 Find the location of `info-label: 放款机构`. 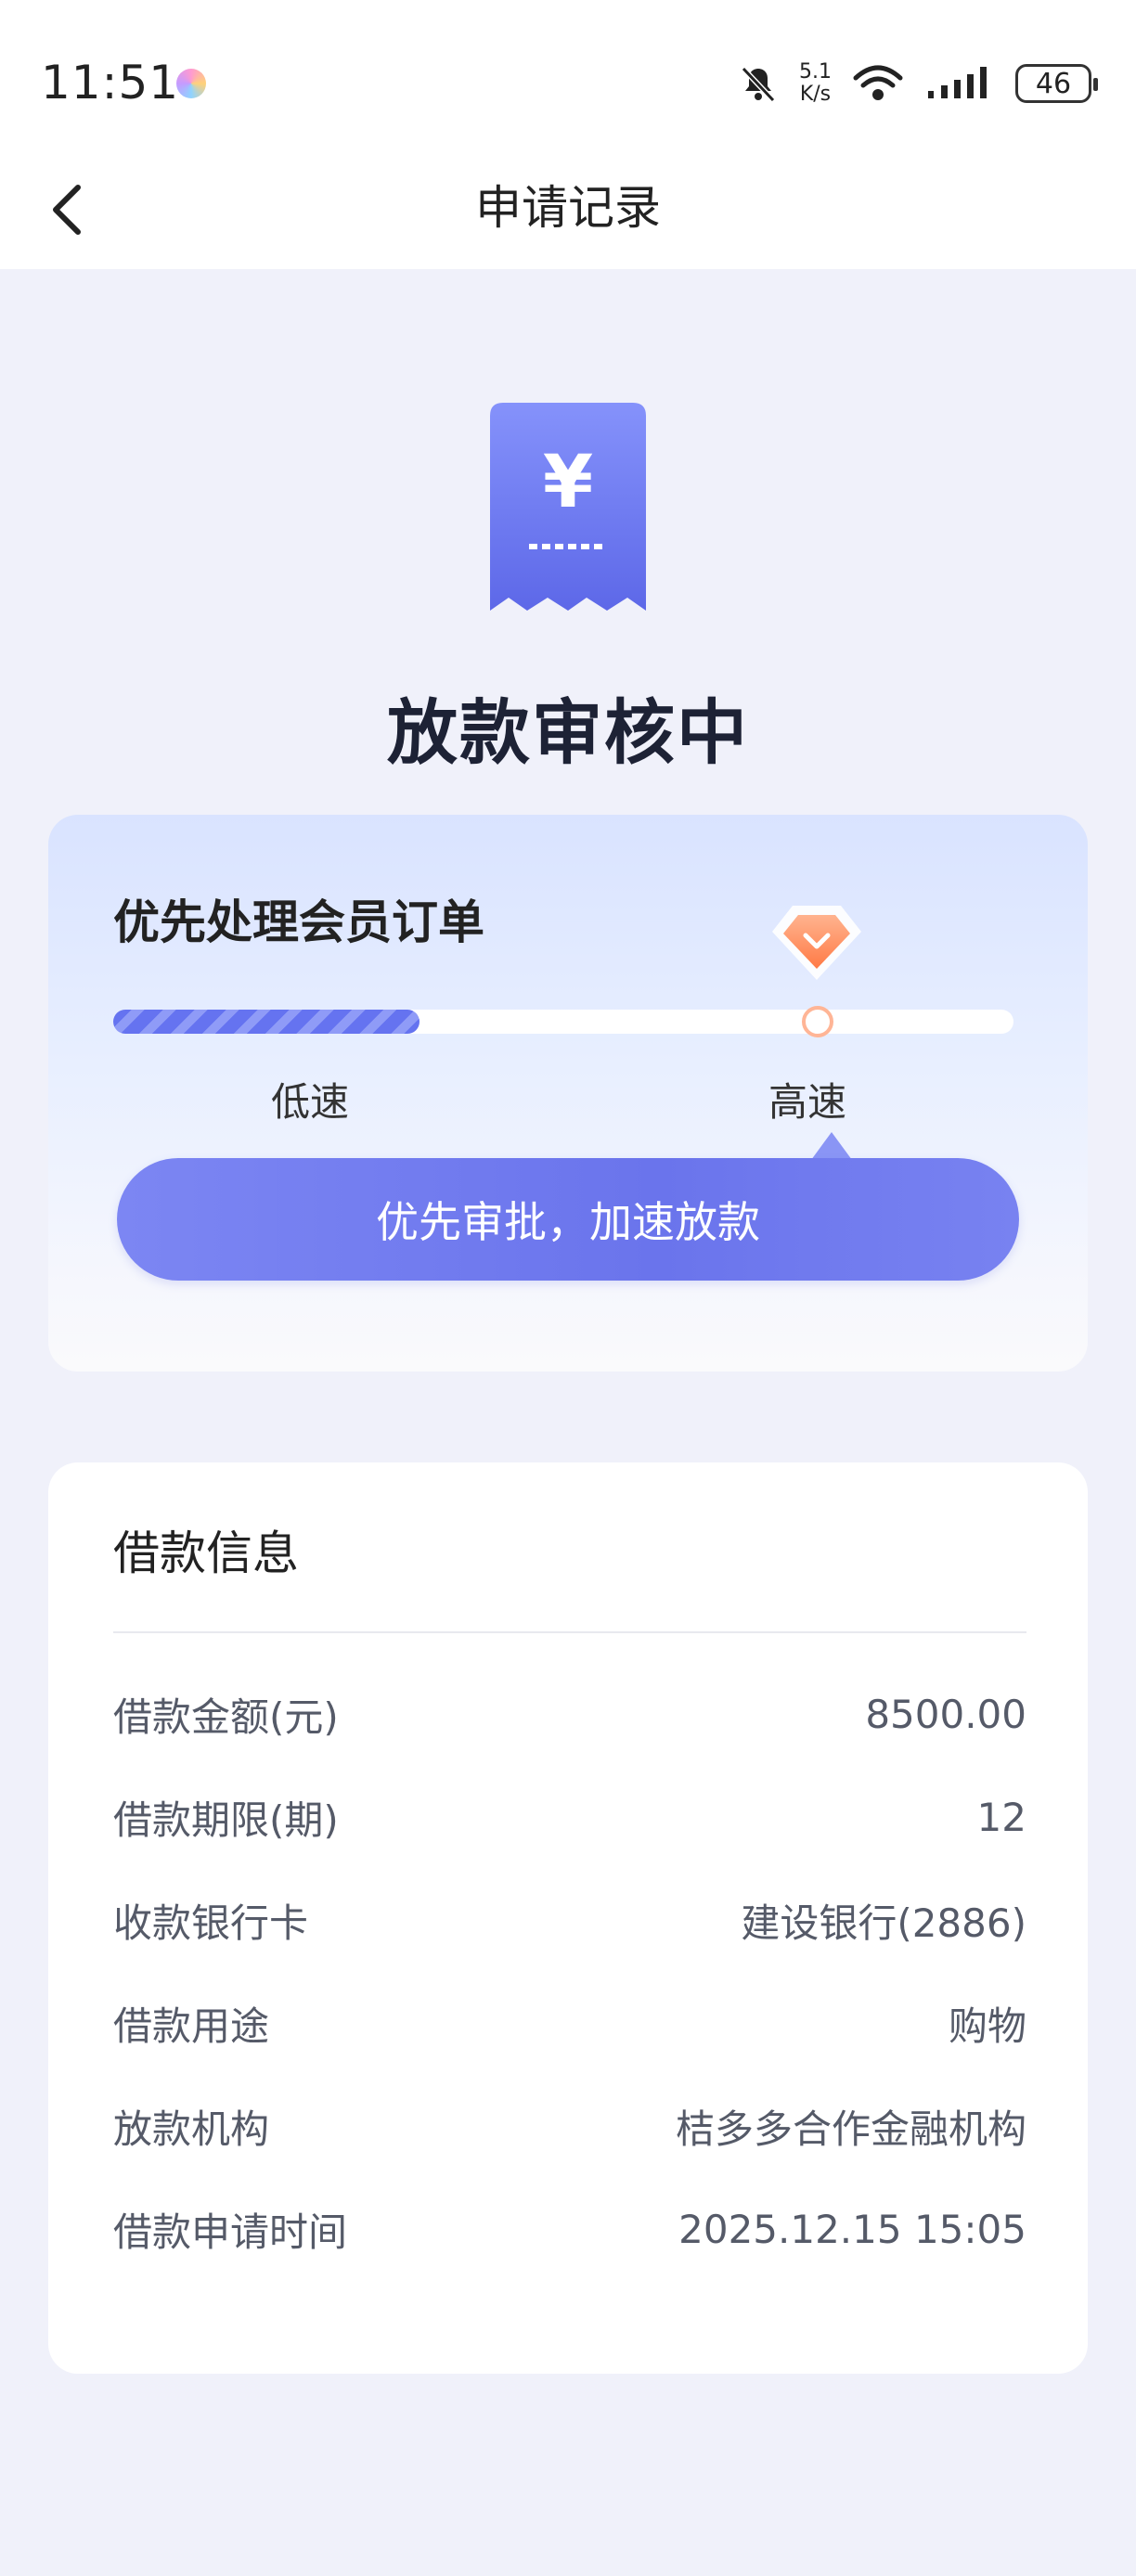

info-label: 放款机构 is located at coordinates (191, 2129).